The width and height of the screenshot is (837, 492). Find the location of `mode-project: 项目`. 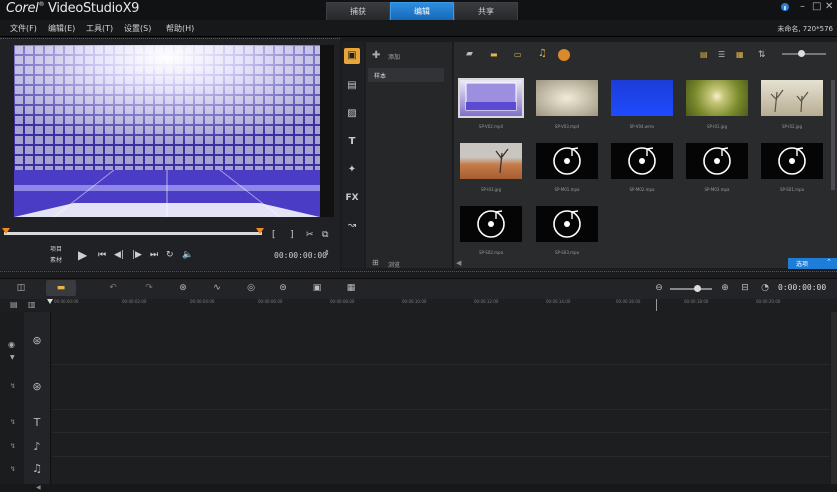

mode-project: 项目 is located at coordinates (56, 248).